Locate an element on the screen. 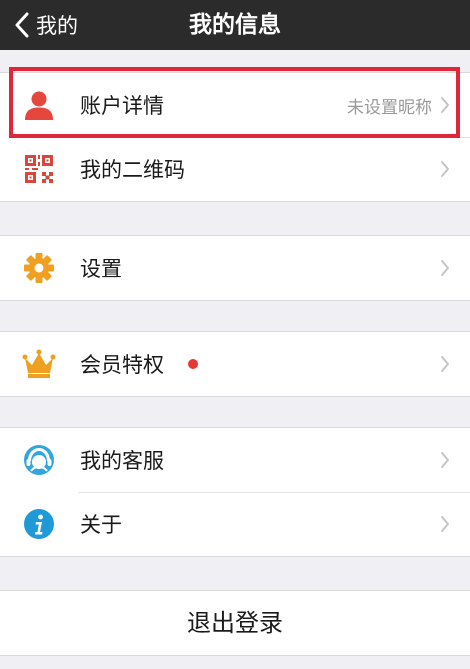 This screenshot has height=669, width=470. my-qr-code-row: 我的二维码 is located at coordinates (235, 169).